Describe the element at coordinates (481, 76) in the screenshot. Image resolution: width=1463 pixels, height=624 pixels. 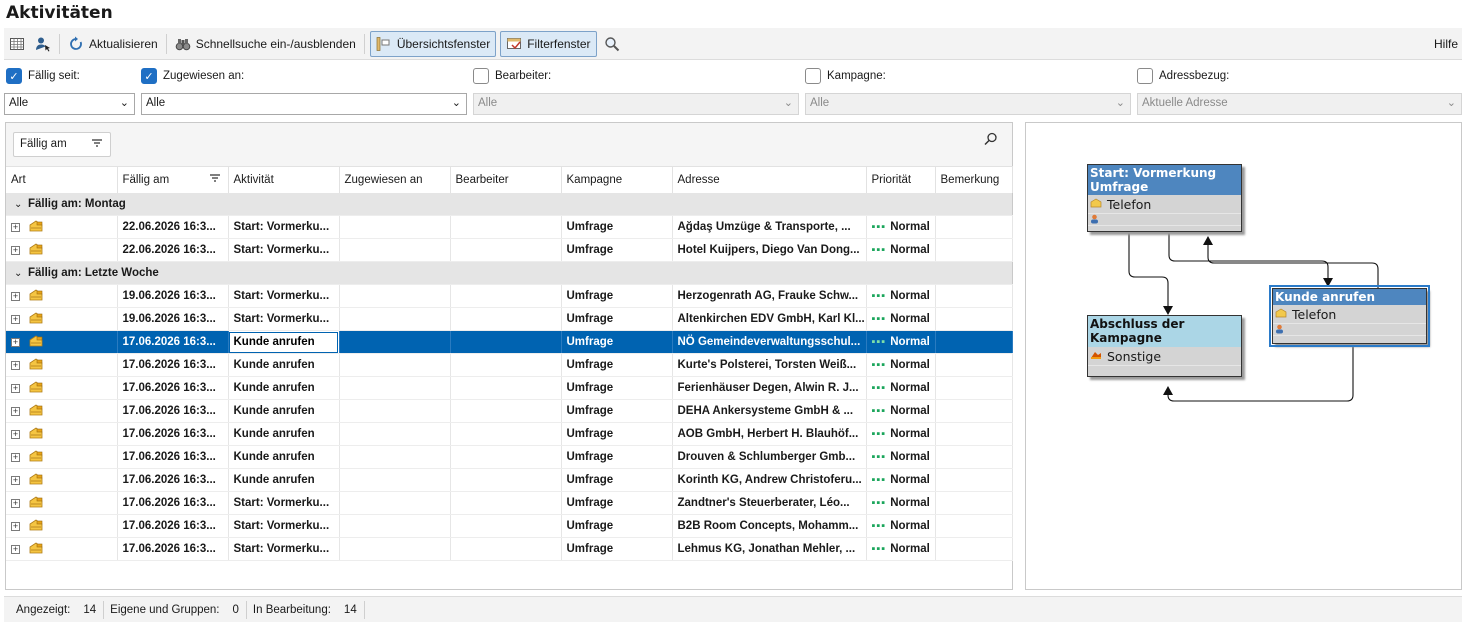
I see `editor-checkbox` at that location.